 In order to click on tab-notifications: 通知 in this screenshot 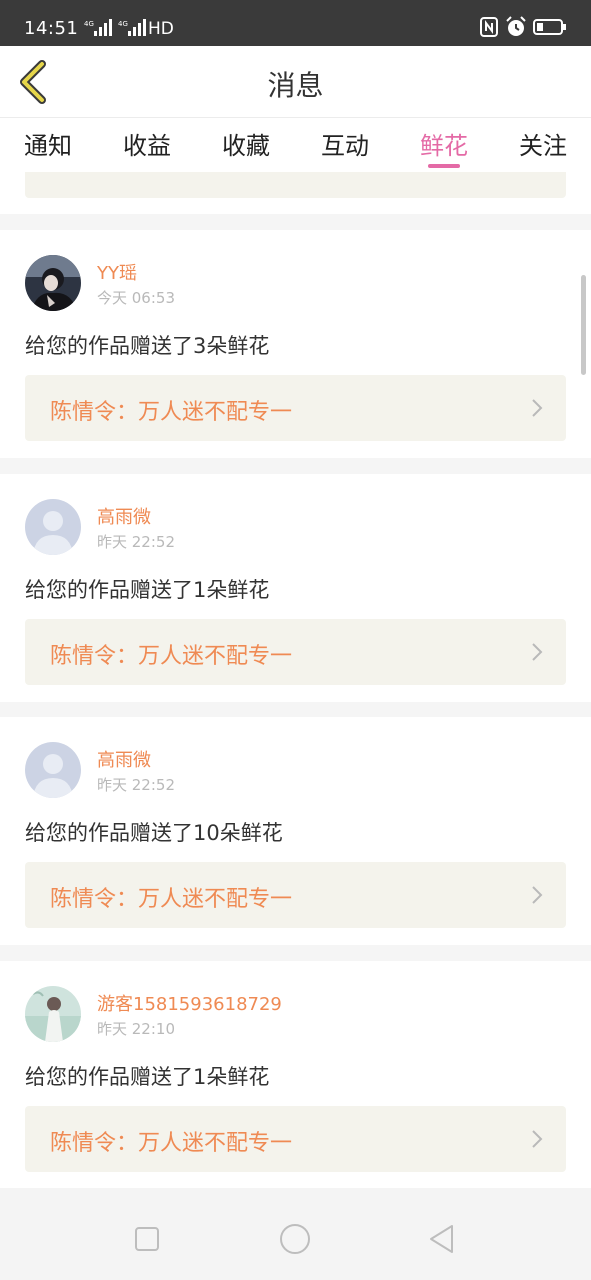, I will do `click(48, 143)`.